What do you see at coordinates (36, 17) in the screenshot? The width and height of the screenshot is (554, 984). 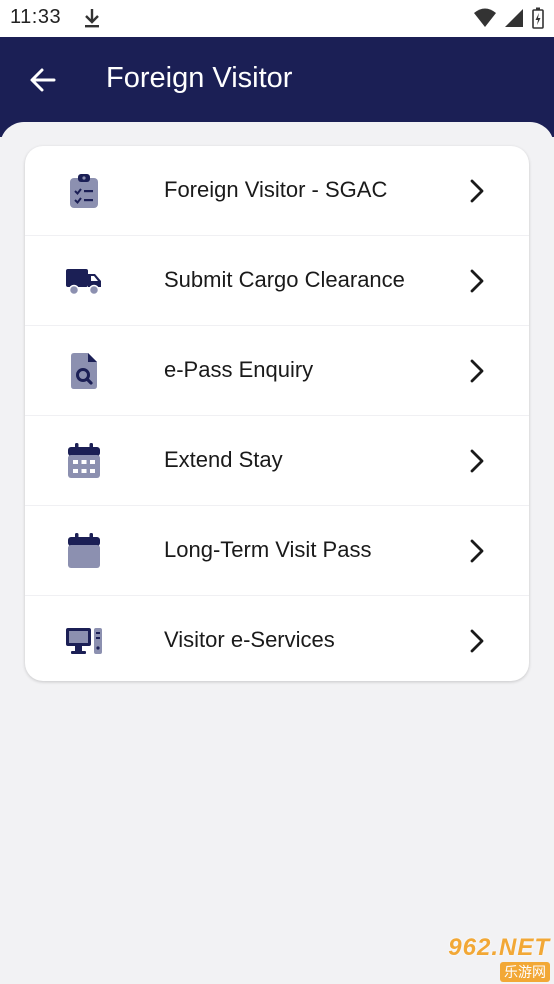 I see `status-time: 11:33` at bounding box center [36, 17].